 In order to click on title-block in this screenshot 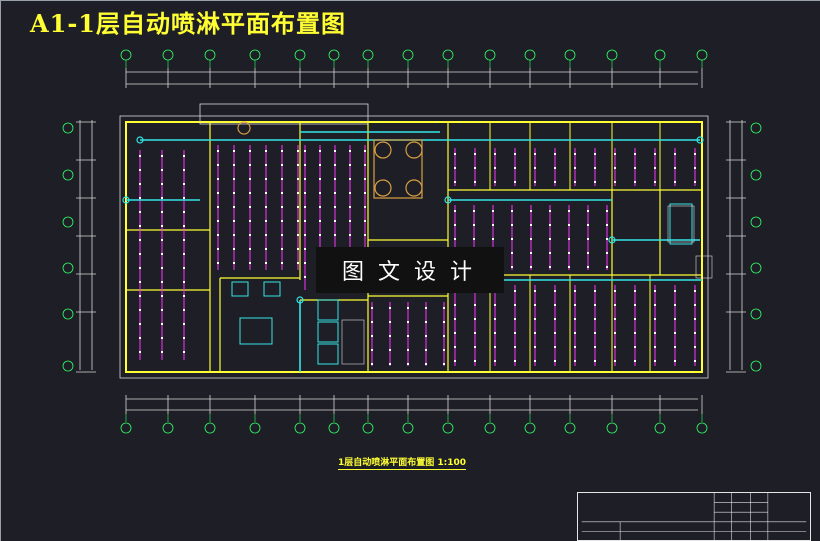, I will do `click(694, 516)`.